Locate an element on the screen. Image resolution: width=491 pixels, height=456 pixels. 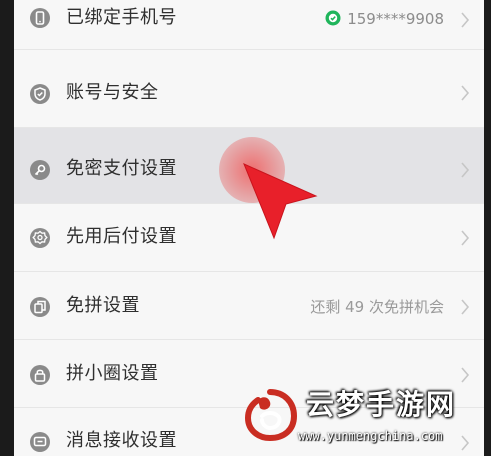
settings-item-label: 先用后付设置 is located at coordinates (121, 236).